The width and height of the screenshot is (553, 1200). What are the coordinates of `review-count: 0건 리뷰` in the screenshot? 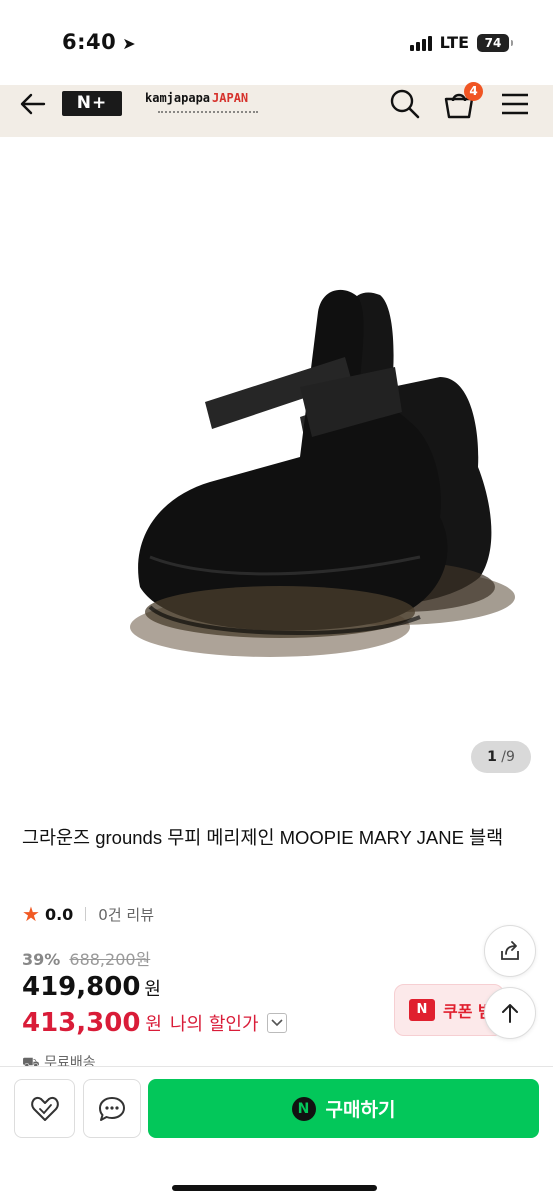 It's located at (126, 914).